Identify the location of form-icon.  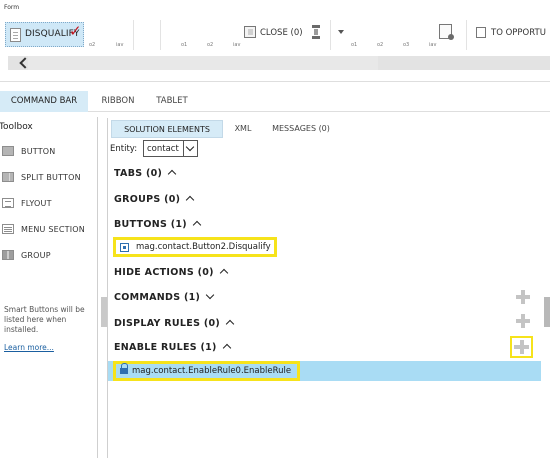
(446, 32).